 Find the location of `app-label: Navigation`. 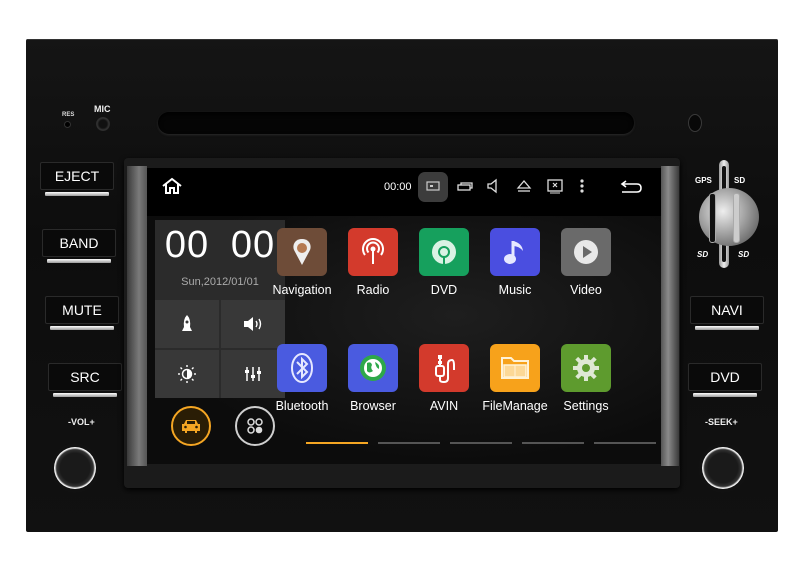

app-label: Navigation is located at coordinates (302, 290).